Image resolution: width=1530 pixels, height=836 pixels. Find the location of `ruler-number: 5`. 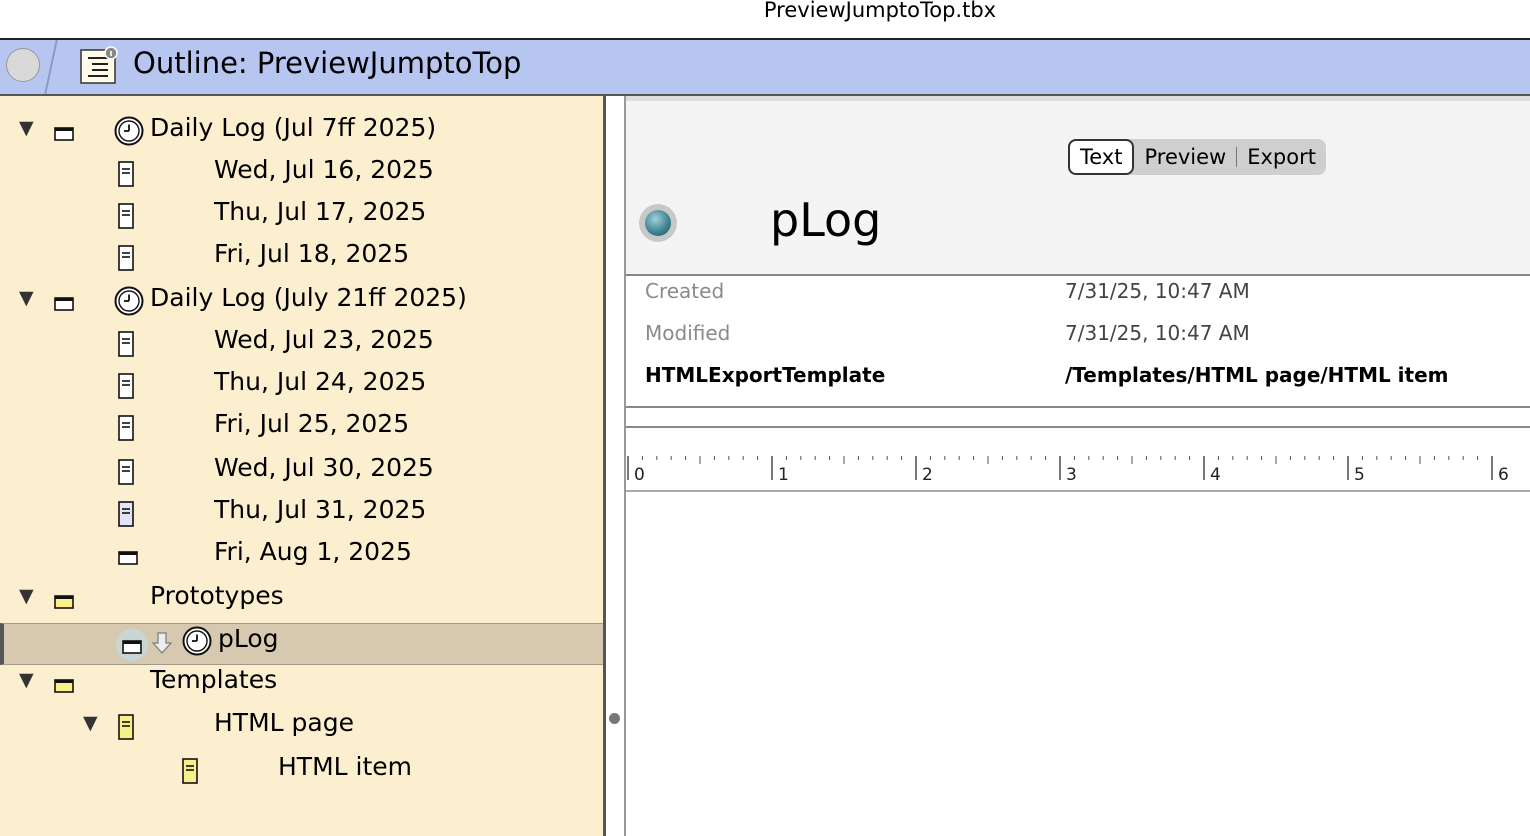

ruler-number: 5 is located at coordinates (1359, 475).